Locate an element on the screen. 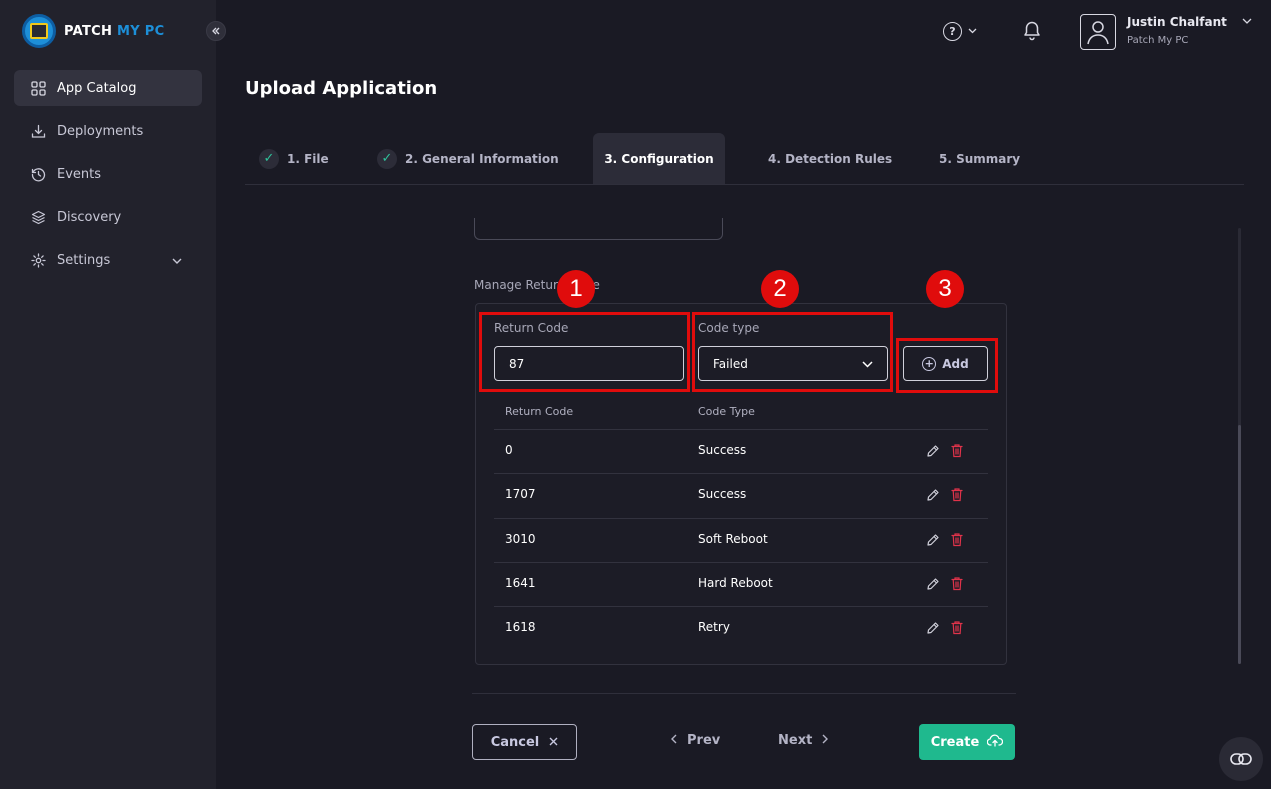  avatar is located at coordinates (1098, 32).